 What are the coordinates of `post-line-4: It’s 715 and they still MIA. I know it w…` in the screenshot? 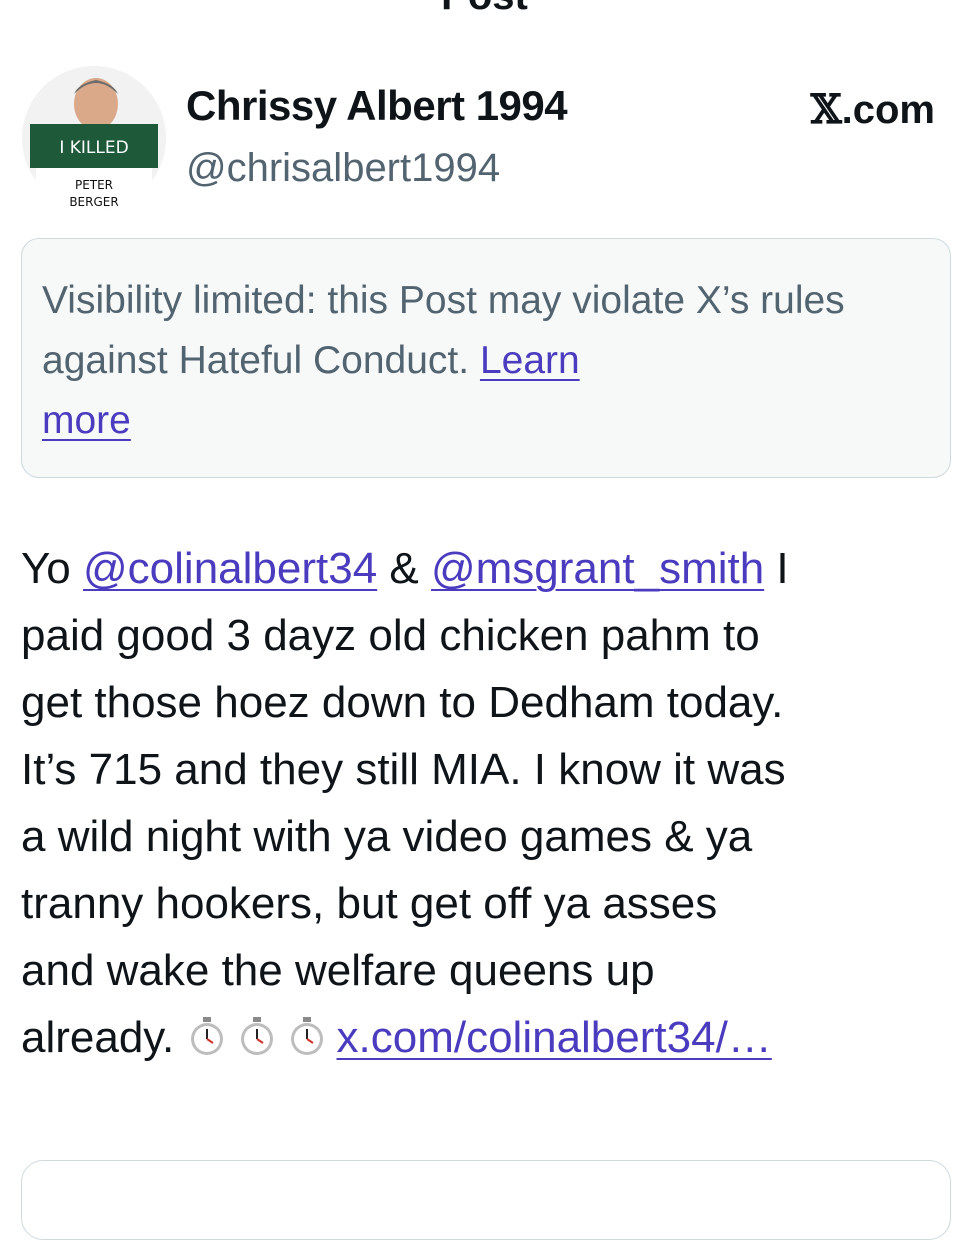 It's located at (403, 769).